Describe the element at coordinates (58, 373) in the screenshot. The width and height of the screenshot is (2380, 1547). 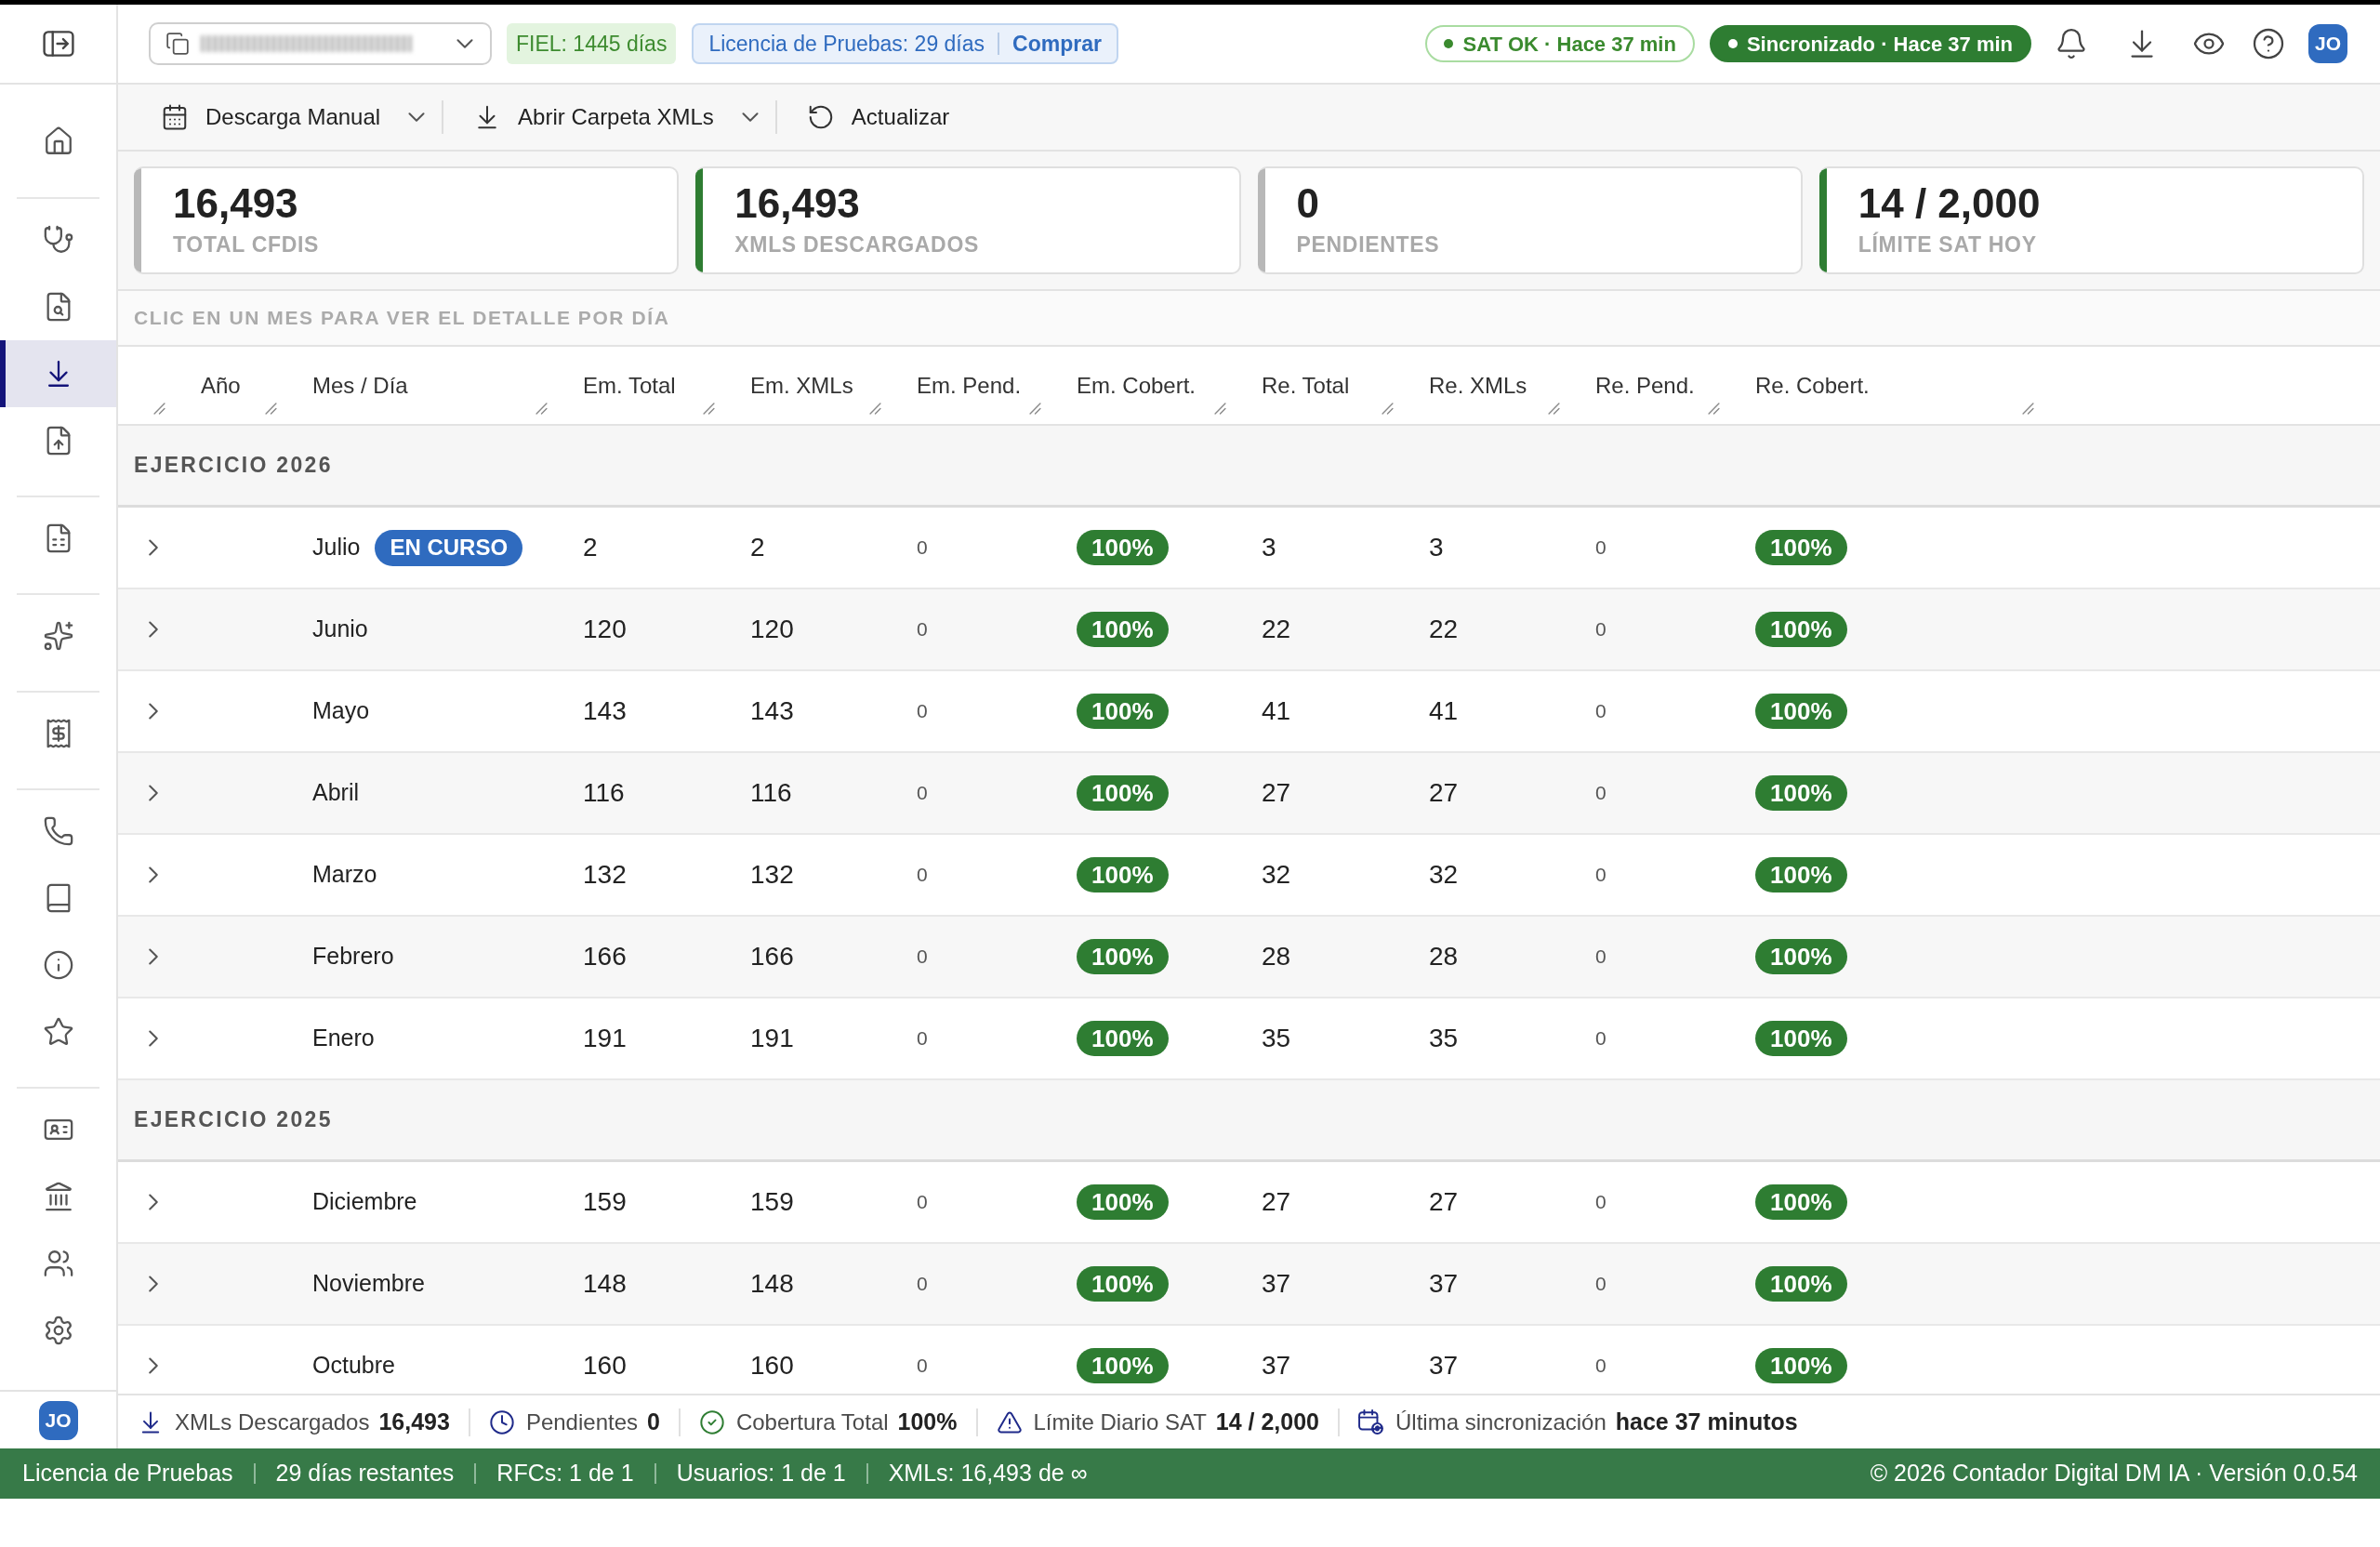
I see `sidebar-item` at that location.